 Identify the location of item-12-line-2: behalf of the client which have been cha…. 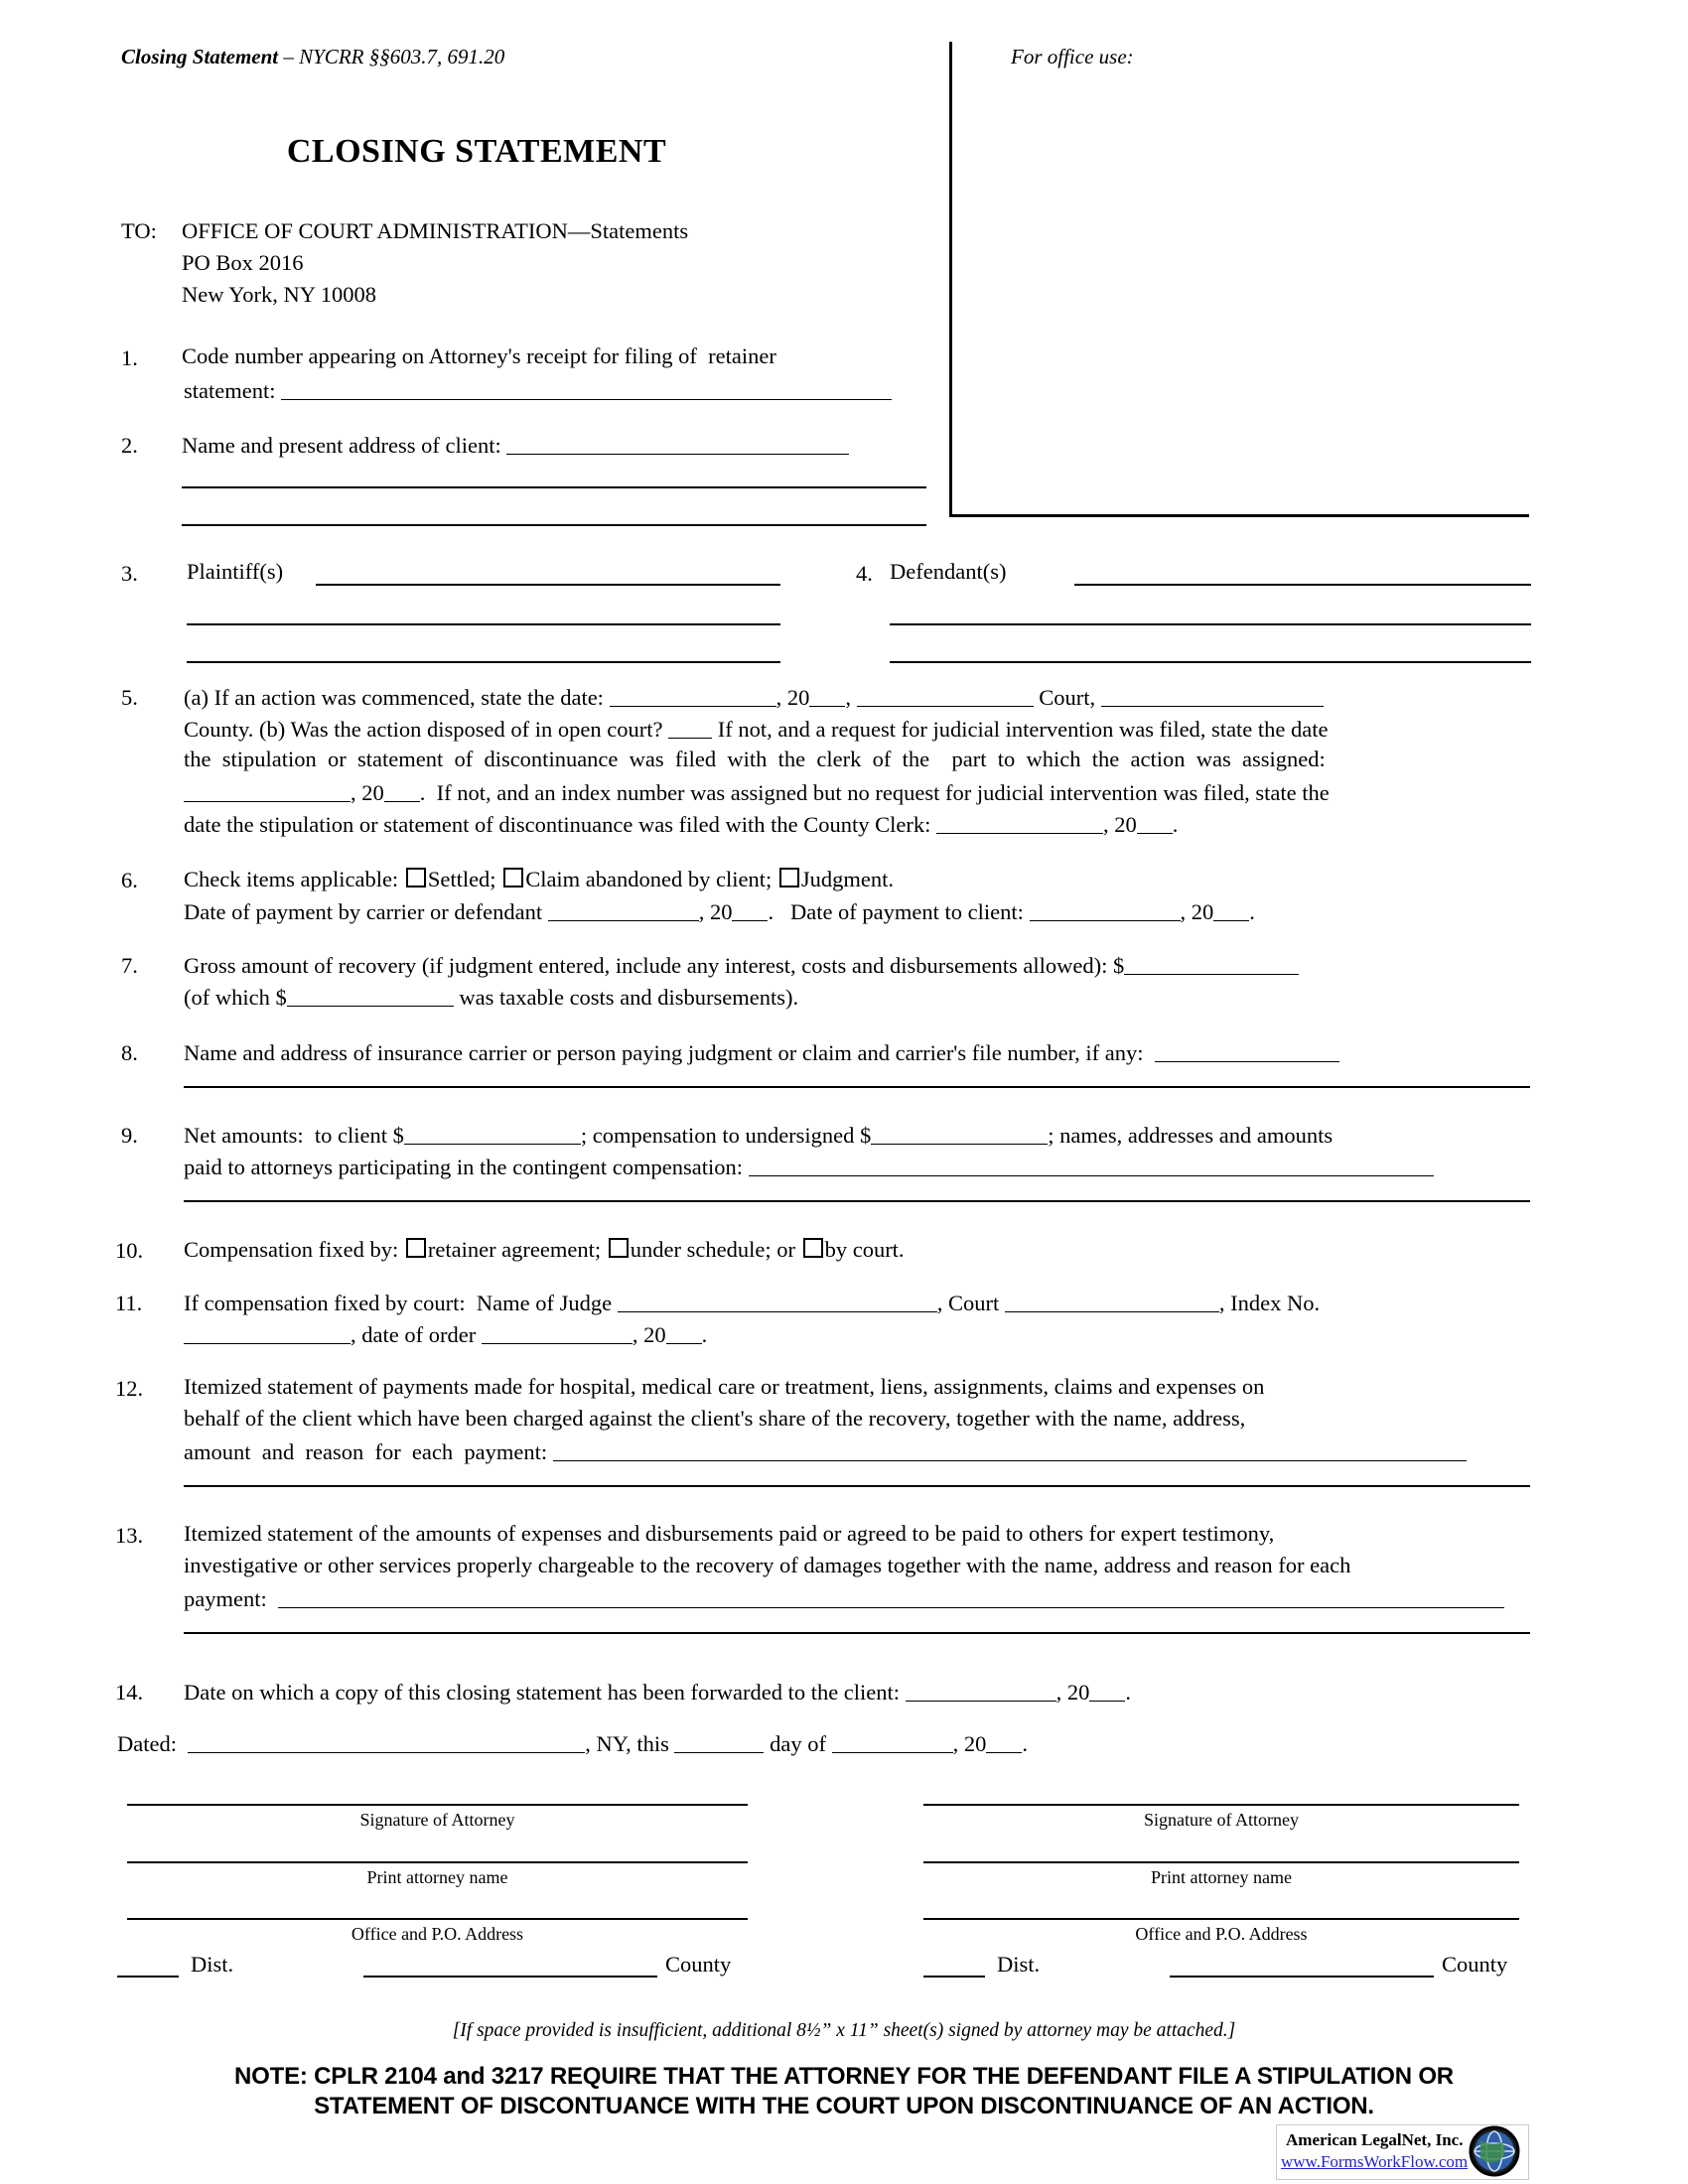
(715, 1418).